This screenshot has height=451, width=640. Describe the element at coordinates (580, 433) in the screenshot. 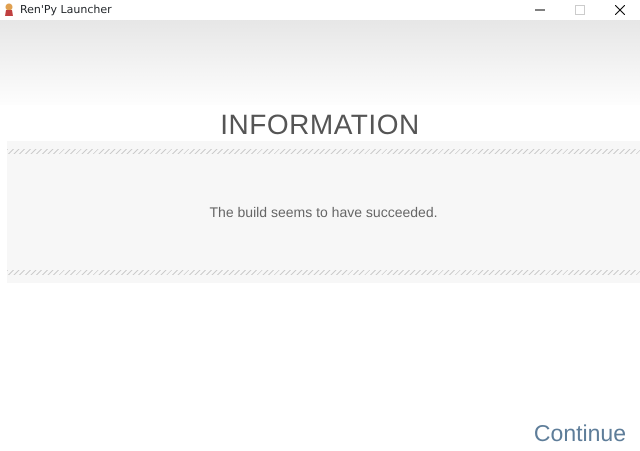

I see `continue-button: Continue` at that location.